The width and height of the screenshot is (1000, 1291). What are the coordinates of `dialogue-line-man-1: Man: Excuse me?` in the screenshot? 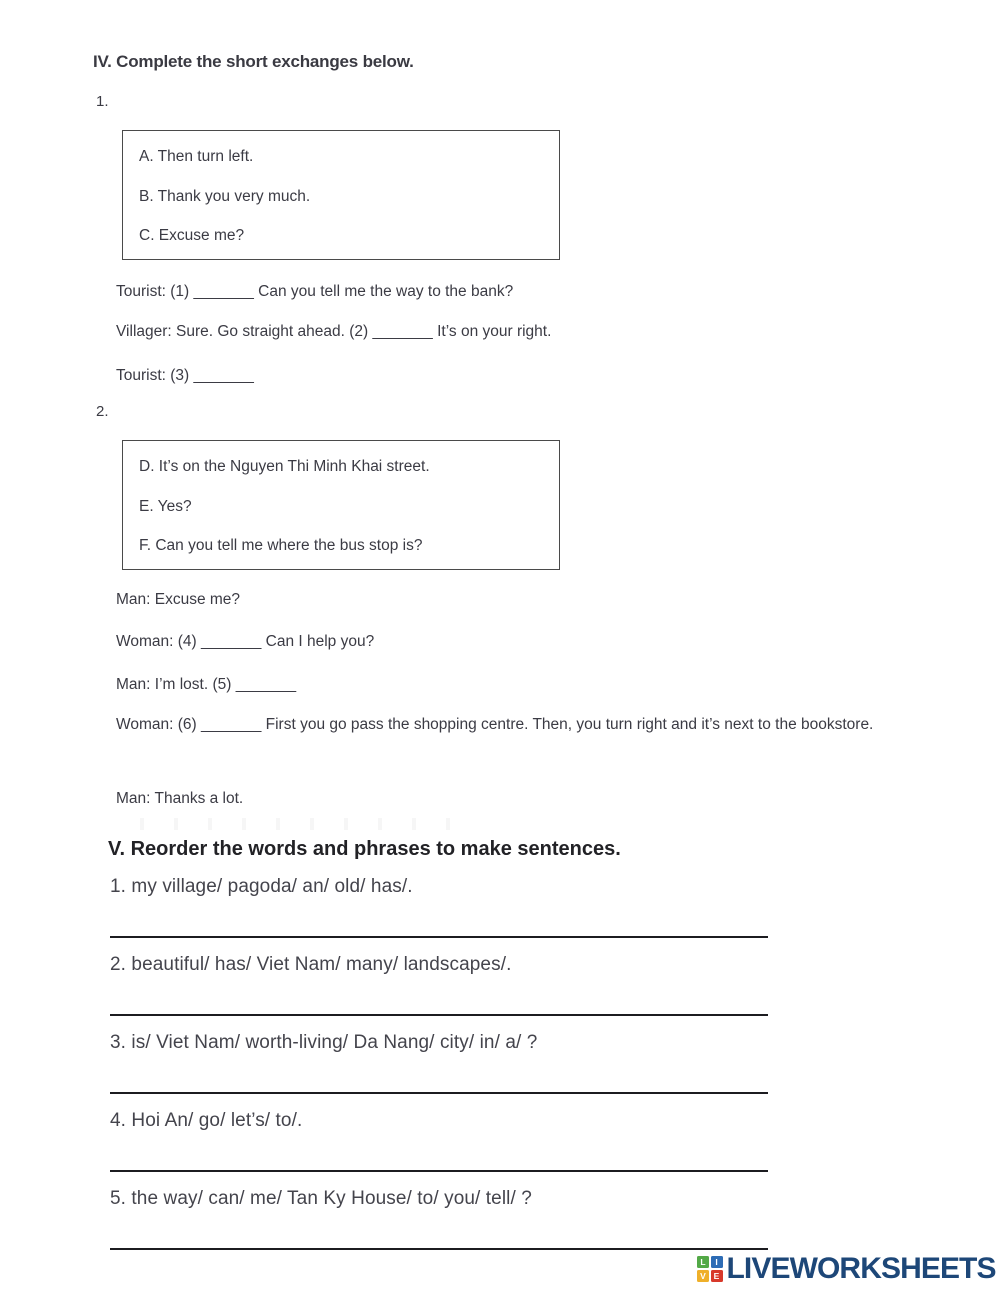 It's located at (178, 599).